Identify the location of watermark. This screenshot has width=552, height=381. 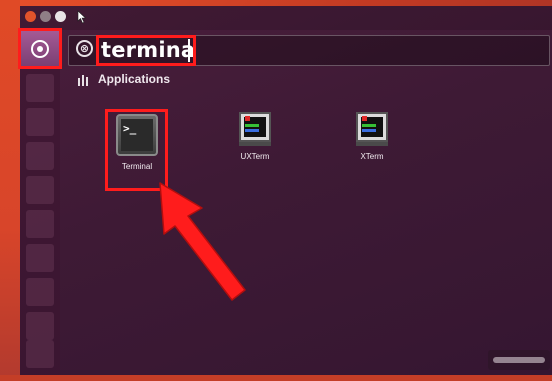
(519, 360).